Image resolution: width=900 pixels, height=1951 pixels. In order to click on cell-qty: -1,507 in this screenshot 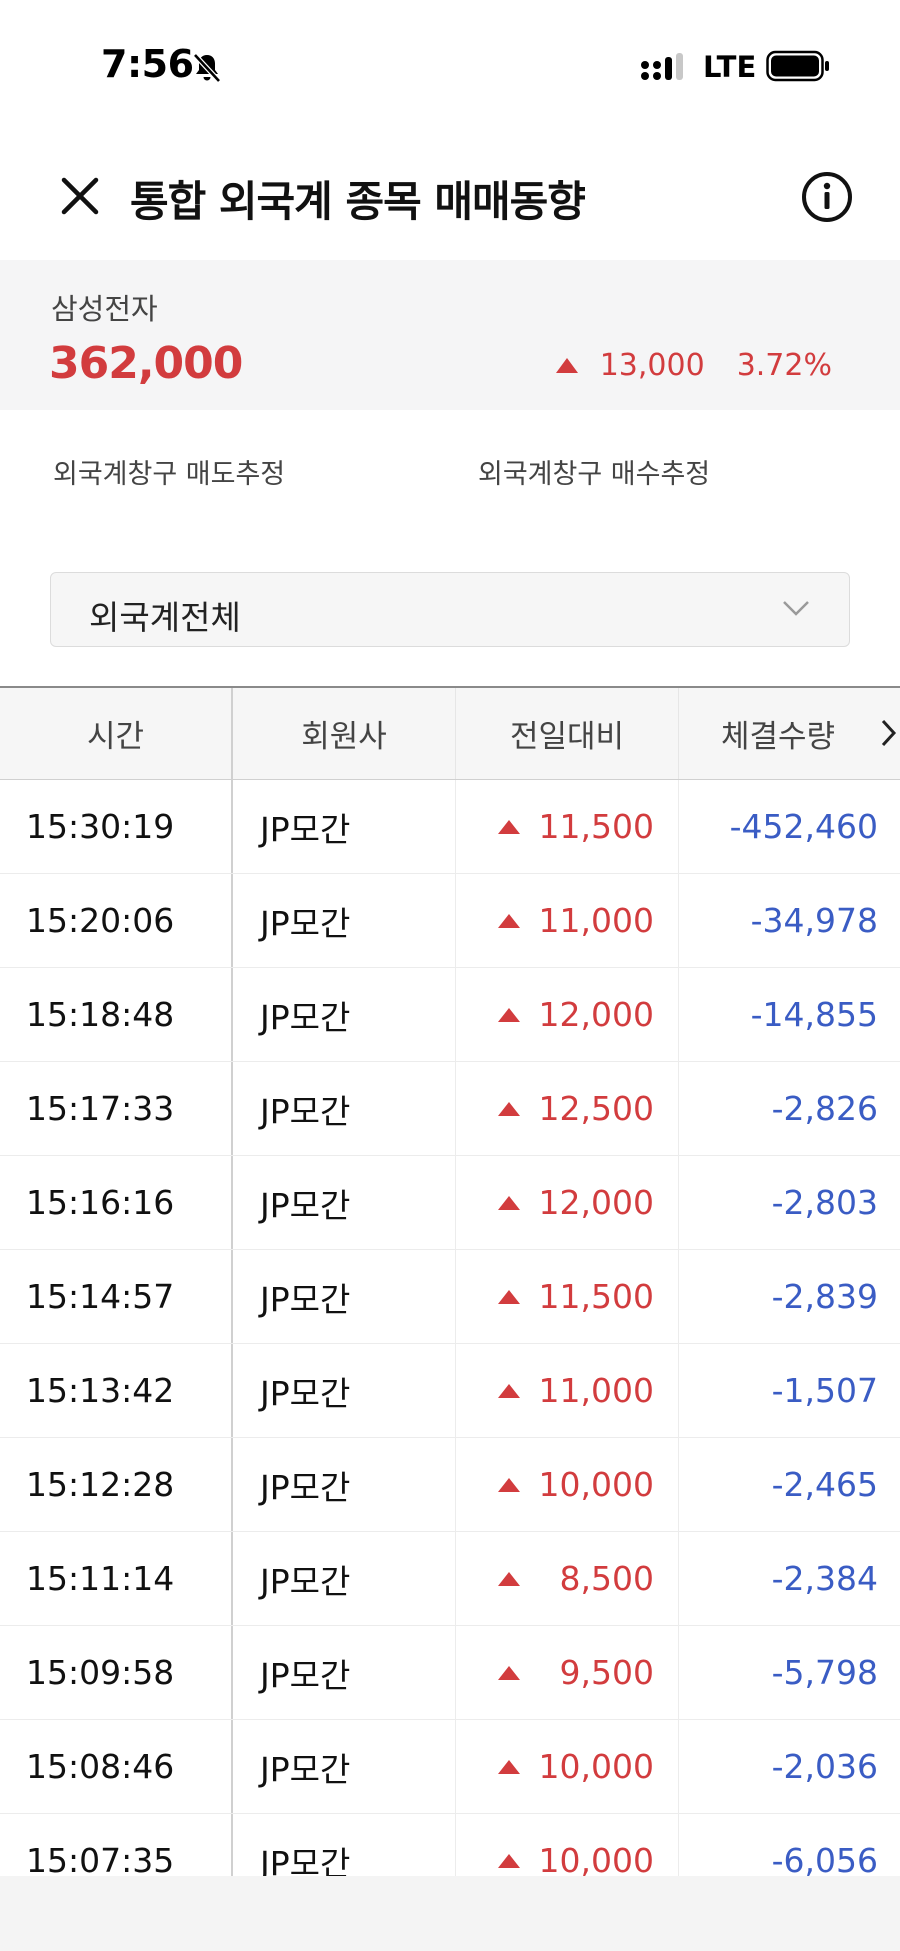, I will do `click(824, 1390)`.